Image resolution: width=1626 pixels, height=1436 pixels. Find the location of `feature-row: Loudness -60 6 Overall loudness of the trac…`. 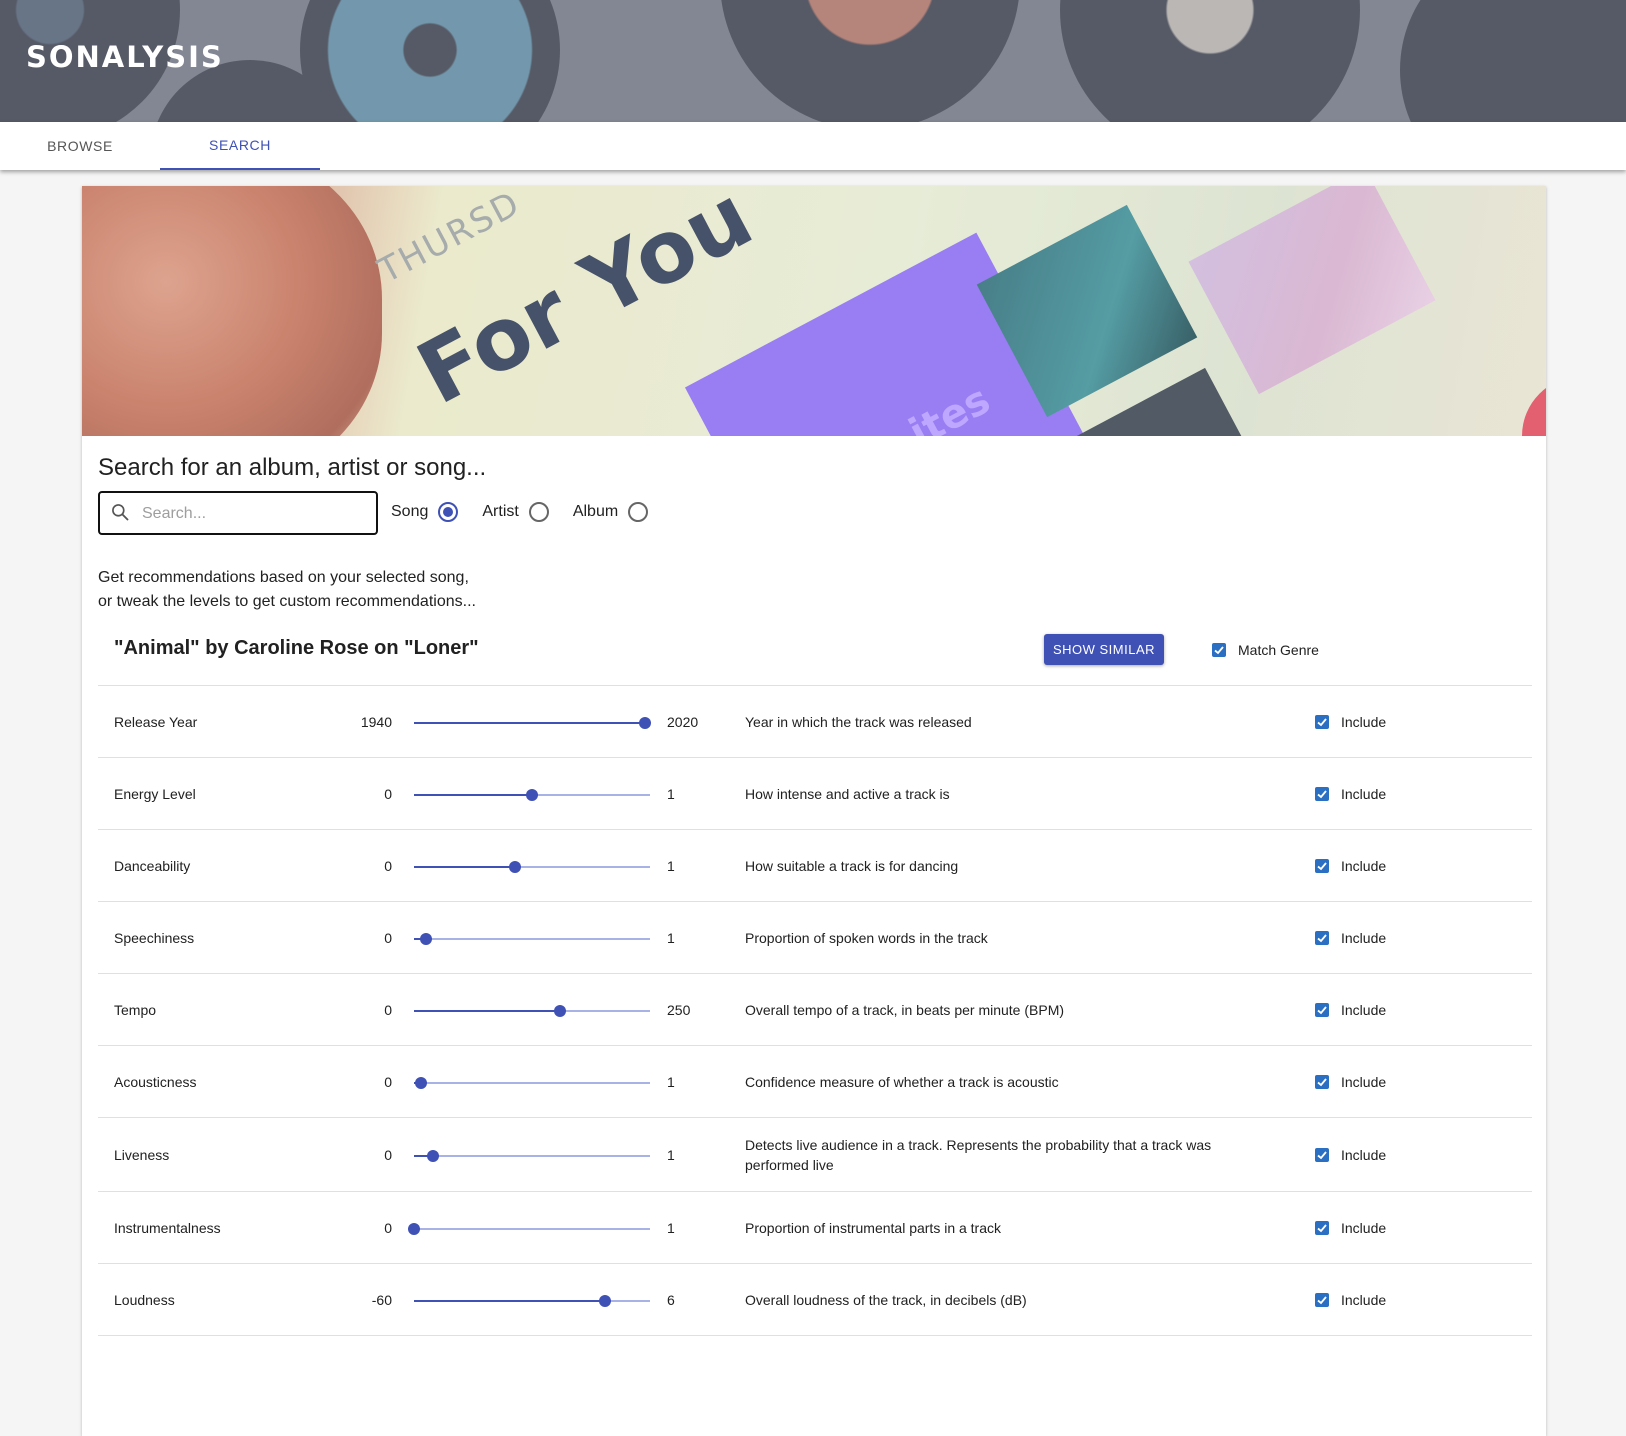

feature-row: Loudness -60 6 Overall loudness of the trac… is located at coordinates (815, 1299).